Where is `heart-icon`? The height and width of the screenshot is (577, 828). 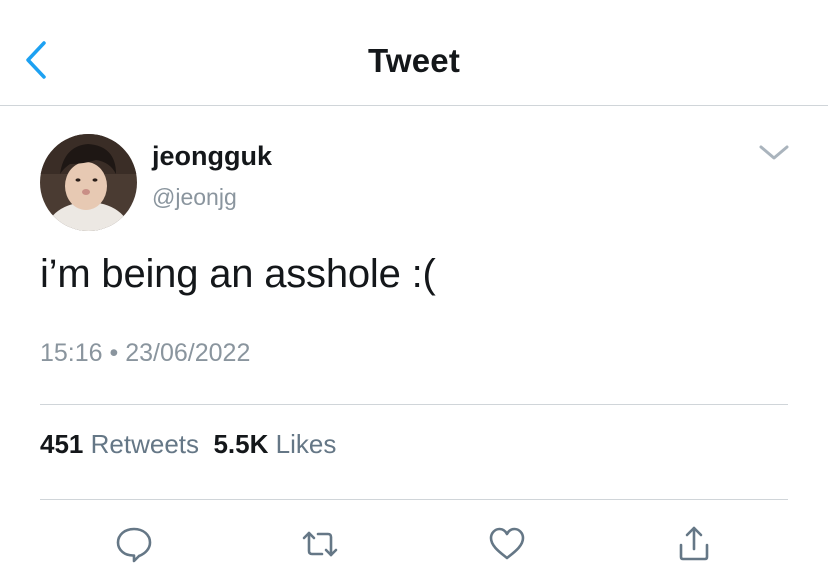
heart-icon is located at coordinates (507, 543).